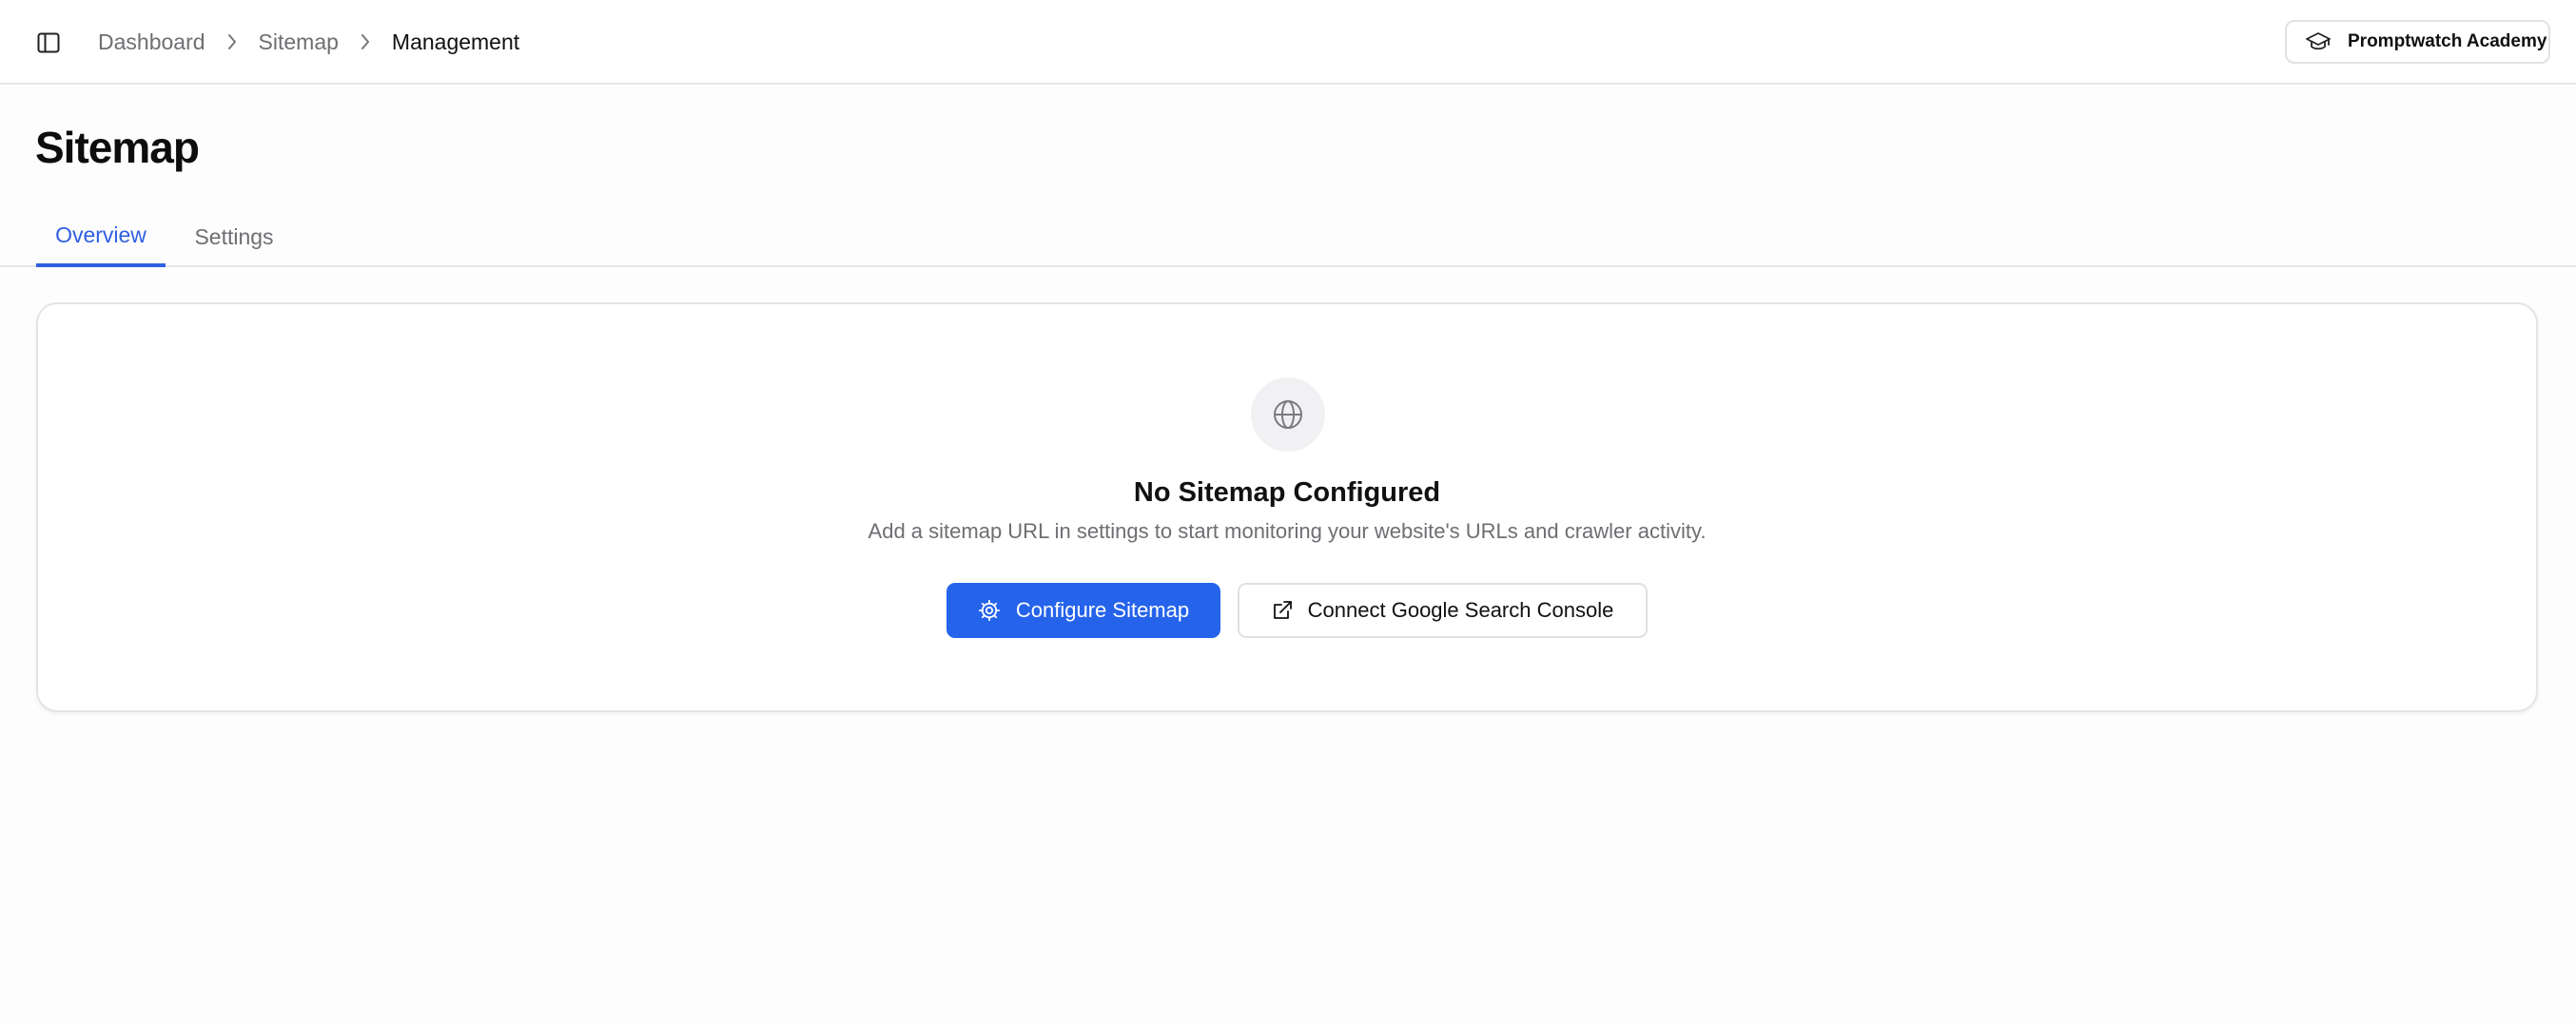 Image resolution: width=2576 pixels, height=1025 pixels. I want to click on empty-state-title: No Sitemap Configured, so click(1287, 492).